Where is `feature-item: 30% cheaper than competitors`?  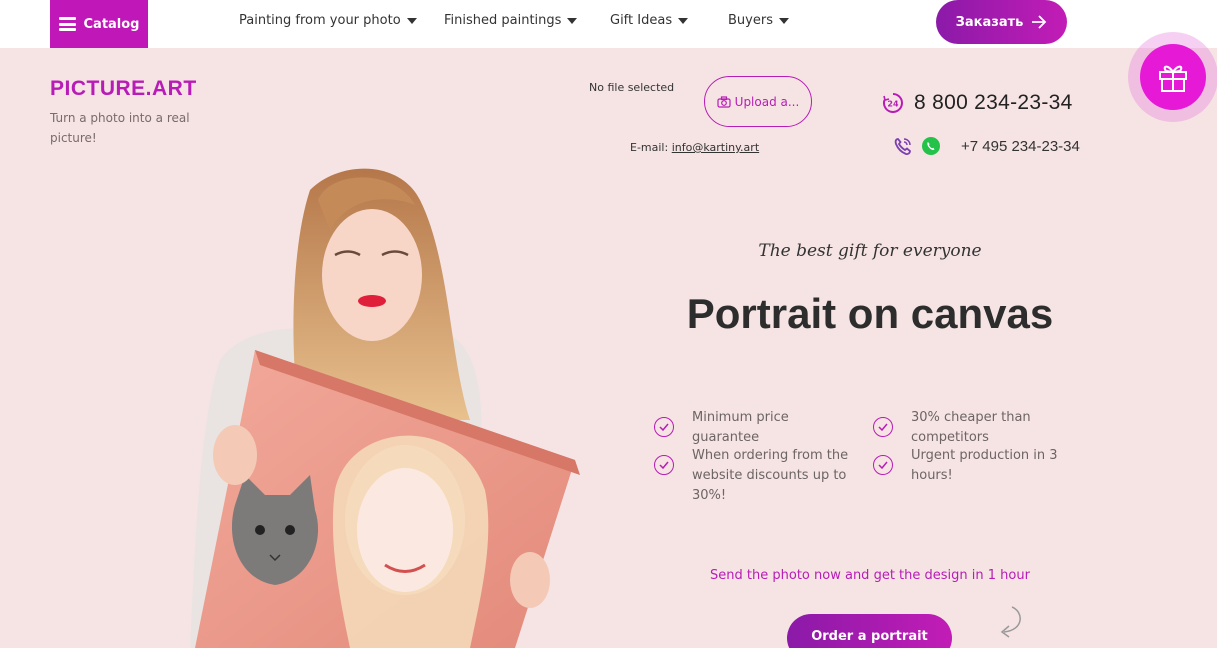
feature-item: 30% cheaper than competitors is located at coordinates (968, 428).